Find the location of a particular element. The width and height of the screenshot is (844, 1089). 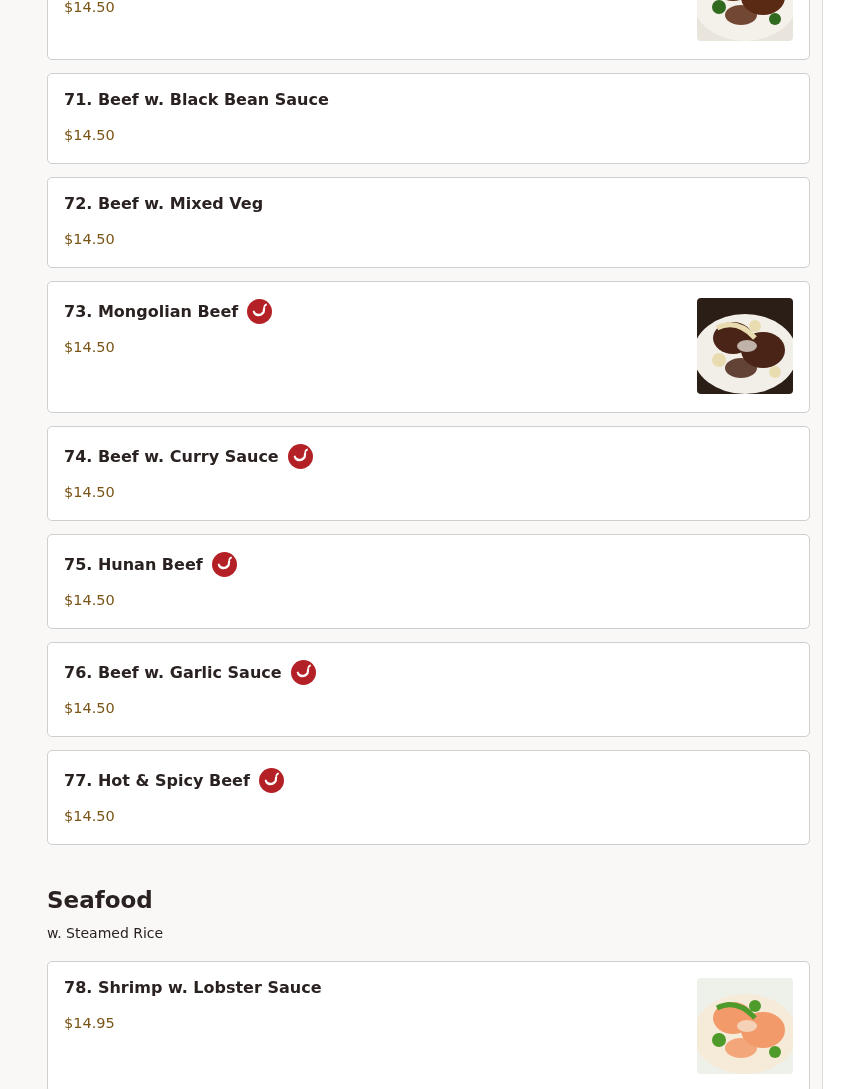

item-name: 76. Beef w. Garlic Sauce is located at coordinates (173, 672).